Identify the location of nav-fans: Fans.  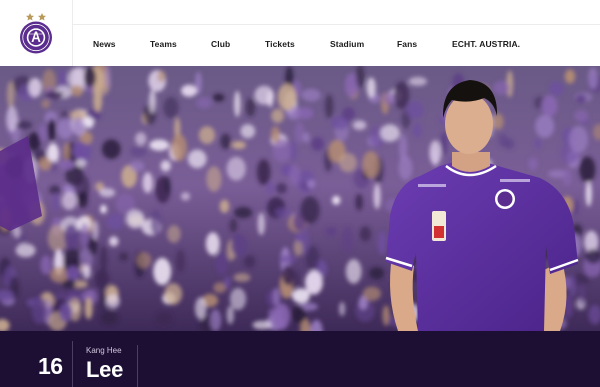
(407, 44).